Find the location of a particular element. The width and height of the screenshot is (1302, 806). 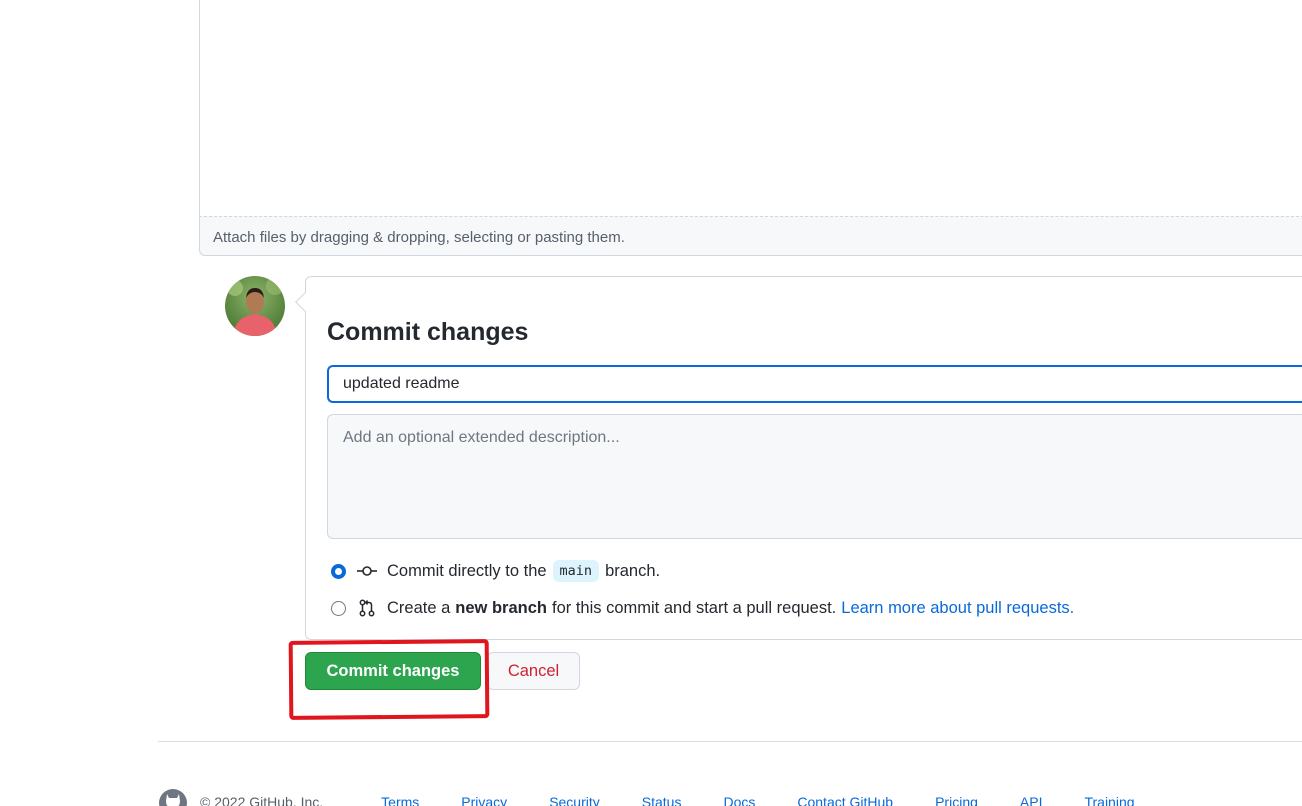

git-commit-icon is located at coordinates (367, 571).